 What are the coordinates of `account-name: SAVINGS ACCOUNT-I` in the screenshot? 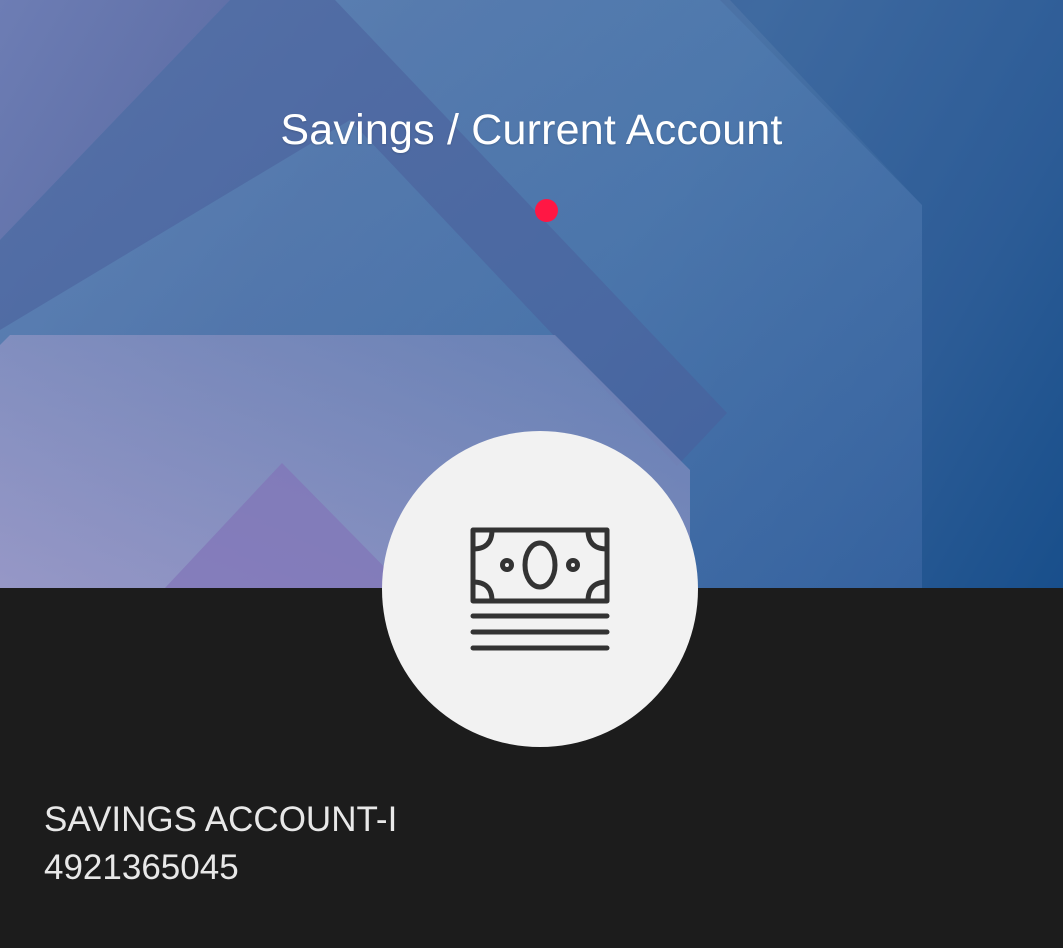 It's located at (221, 819).